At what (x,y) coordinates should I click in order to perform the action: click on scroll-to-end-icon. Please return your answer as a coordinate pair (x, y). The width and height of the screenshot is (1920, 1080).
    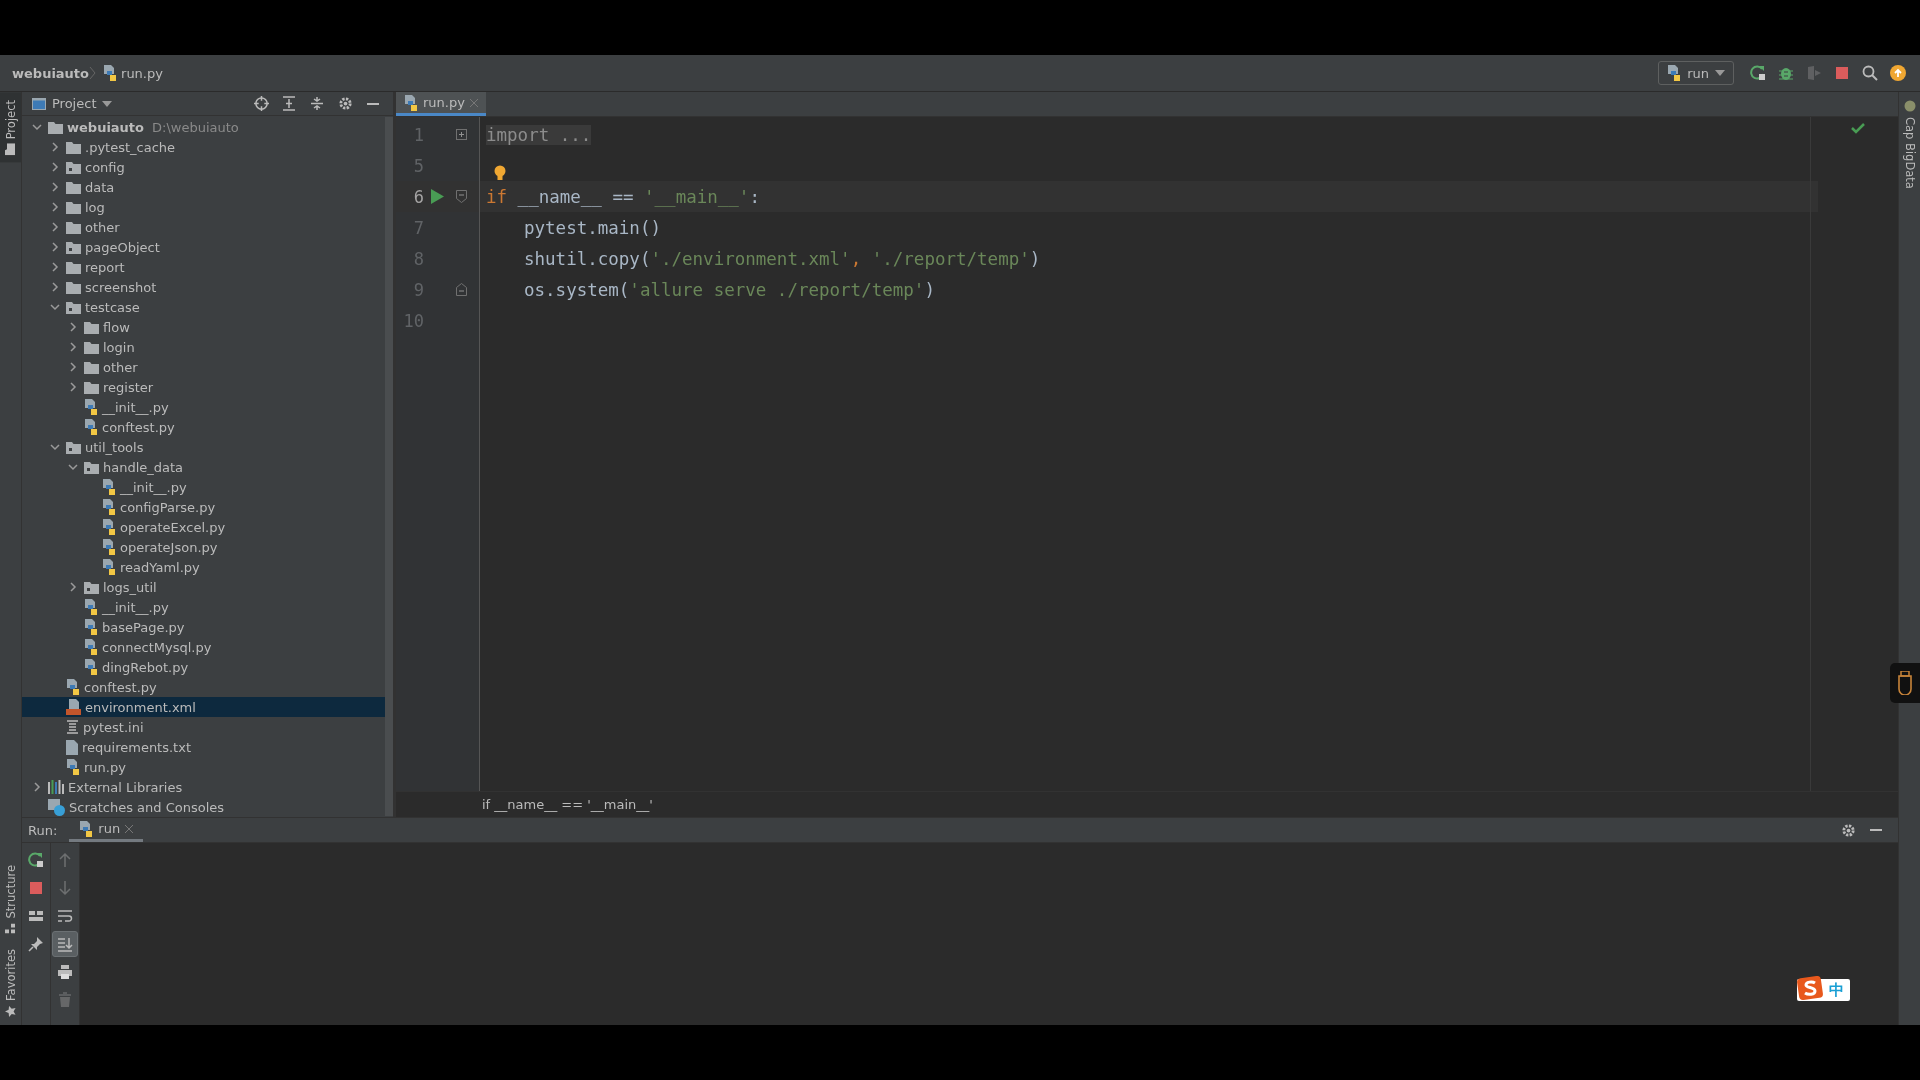
    Looking at the image, I should click on (65, 944).